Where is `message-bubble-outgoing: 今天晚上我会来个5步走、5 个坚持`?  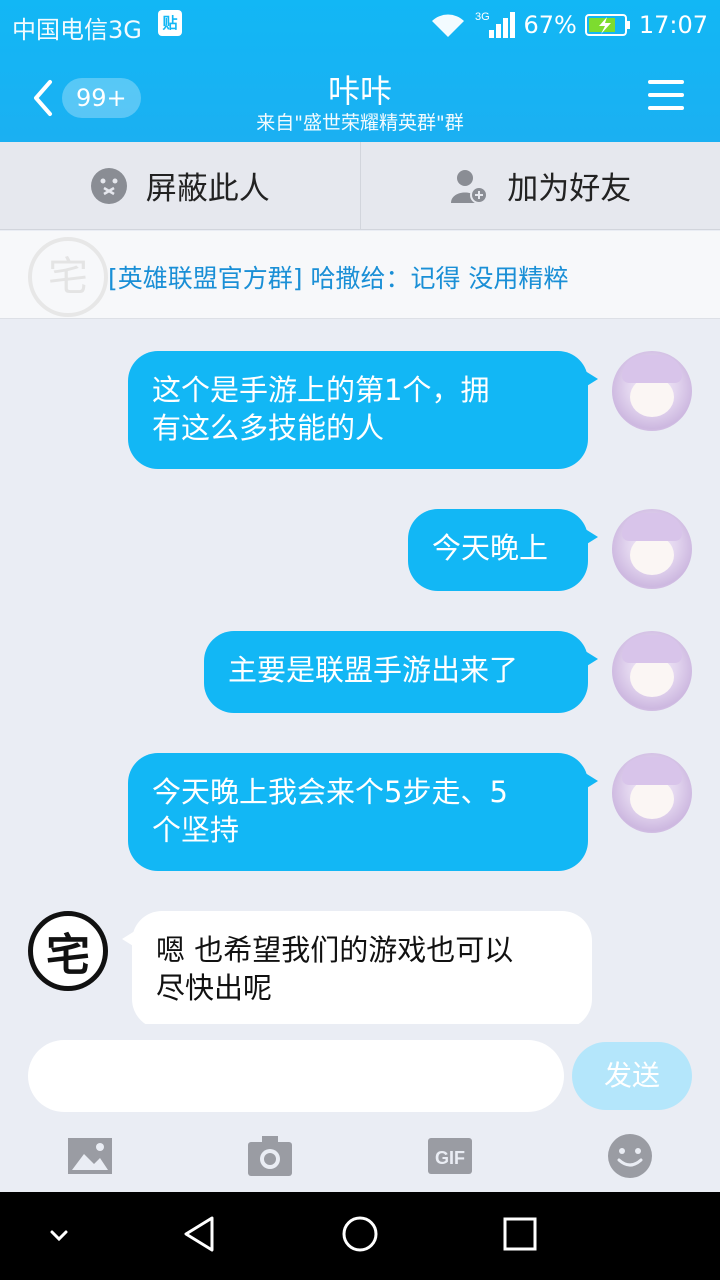 message-bubble-outgoing: 今天晚上我会来个5步走、5 个坚持 is located at coordinates (363, 812).